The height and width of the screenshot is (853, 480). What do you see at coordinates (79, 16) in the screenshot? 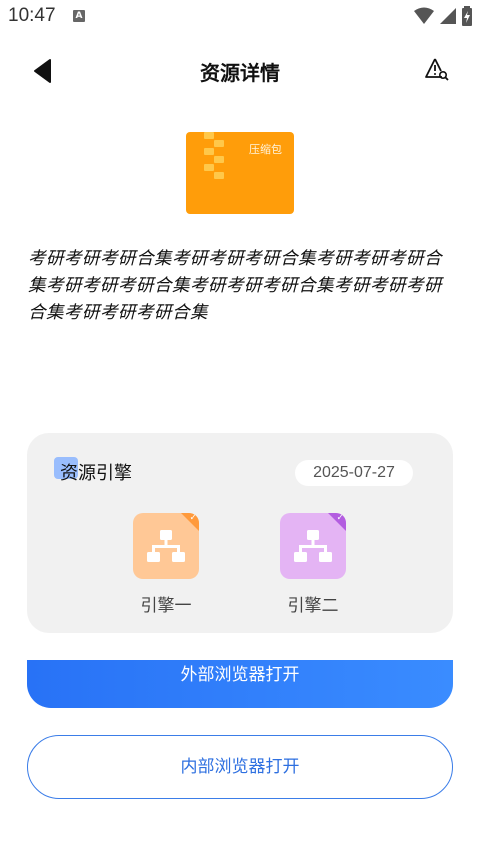
I see `notification-app-icon: A` at bounding box center [79, 16].